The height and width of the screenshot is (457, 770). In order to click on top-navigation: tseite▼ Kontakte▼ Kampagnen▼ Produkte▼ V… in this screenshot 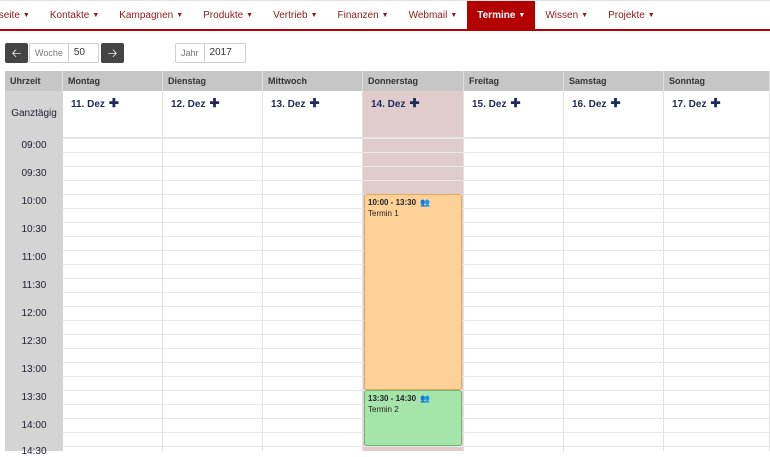, I will do `click(385, 15)`.